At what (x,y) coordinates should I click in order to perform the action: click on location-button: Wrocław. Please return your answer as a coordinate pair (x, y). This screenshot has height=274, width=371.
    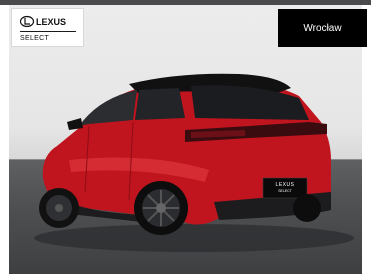
    Looking at the image, I should click on (322, 28).